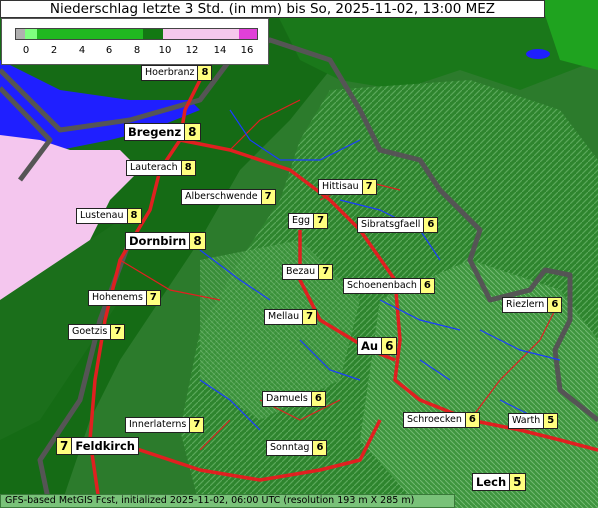  What do you see at coordinates (301, 221) in the screenshot?
I see `town-name: Egg` at bounding box center [301, 221].